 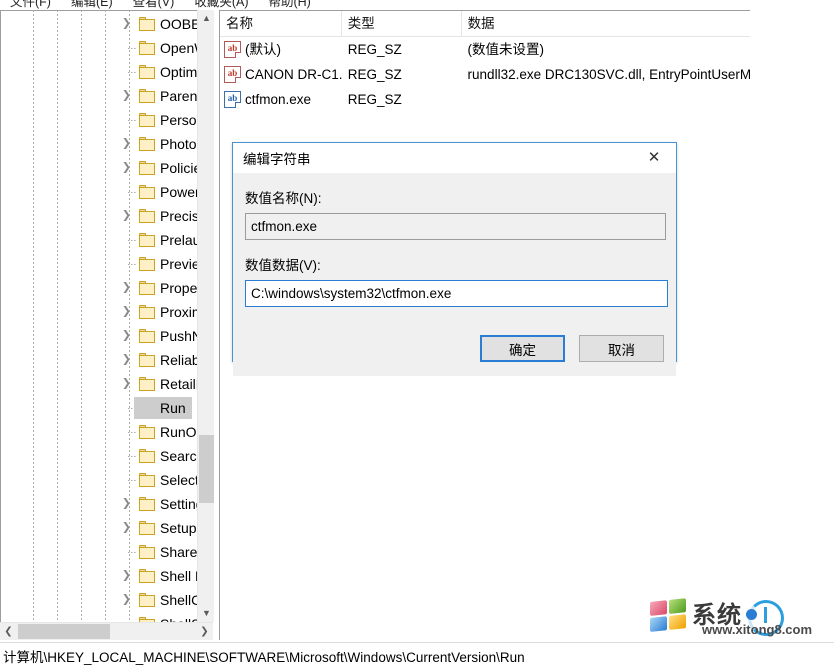 What do you see at coordinates (621, 348) in the screenshot?
I see `cancel-button: 取消` at bounding box center [621, 348].